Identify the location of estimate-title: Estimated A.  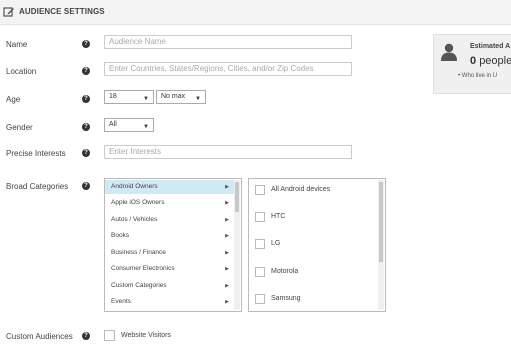
(490, 46).